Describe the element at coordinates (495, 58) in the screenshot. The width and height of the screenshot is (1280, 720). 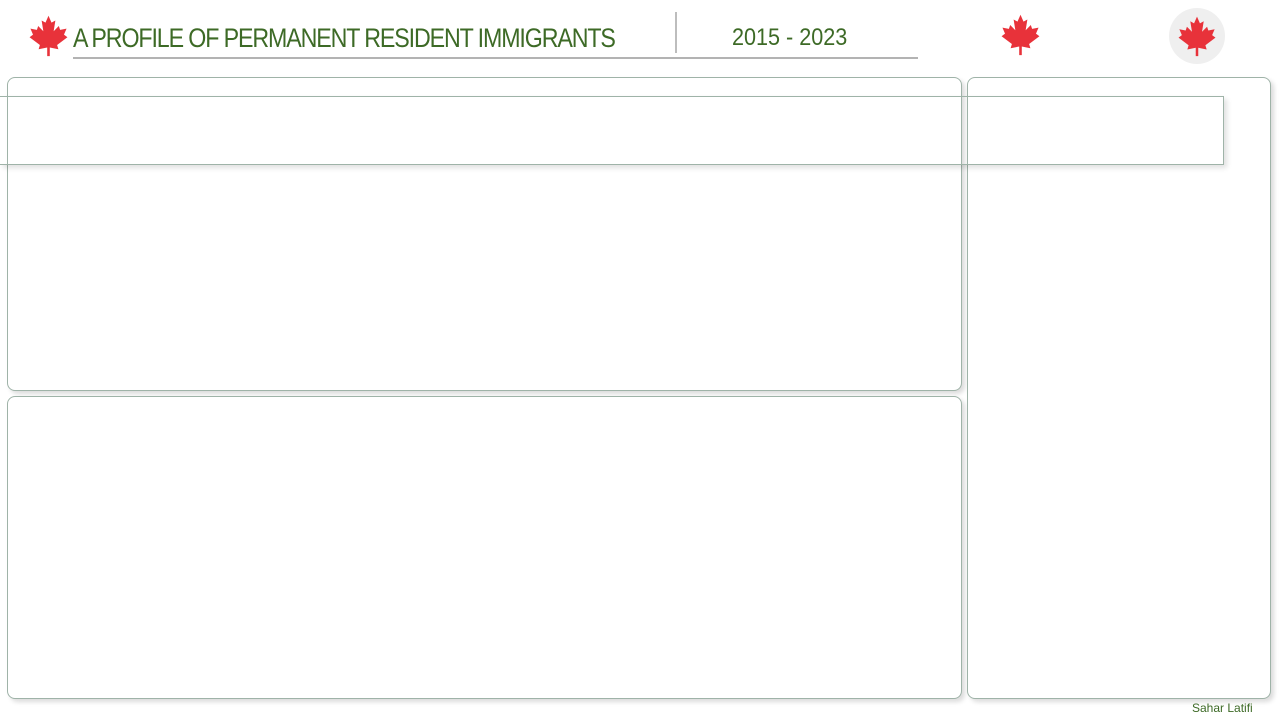
I see `title-underline` at that location.